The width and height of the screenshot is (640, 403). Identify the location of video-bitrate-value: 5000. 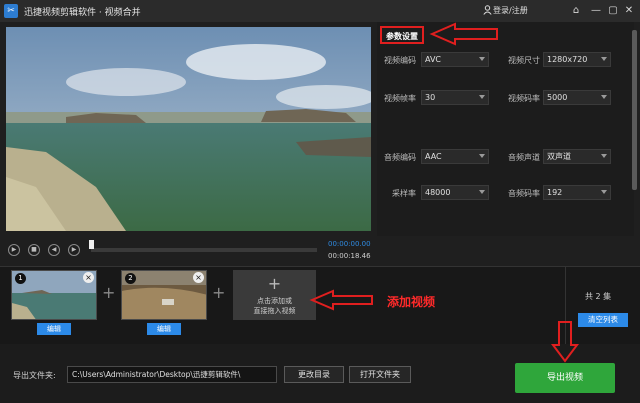
(557, 97).